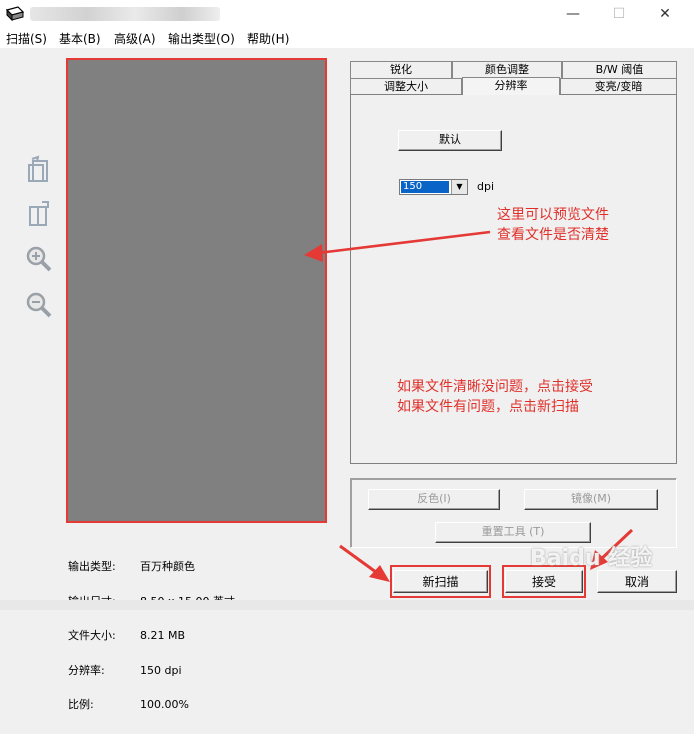  I want to click on dpi-selected-value: 150, so click(425, 187).